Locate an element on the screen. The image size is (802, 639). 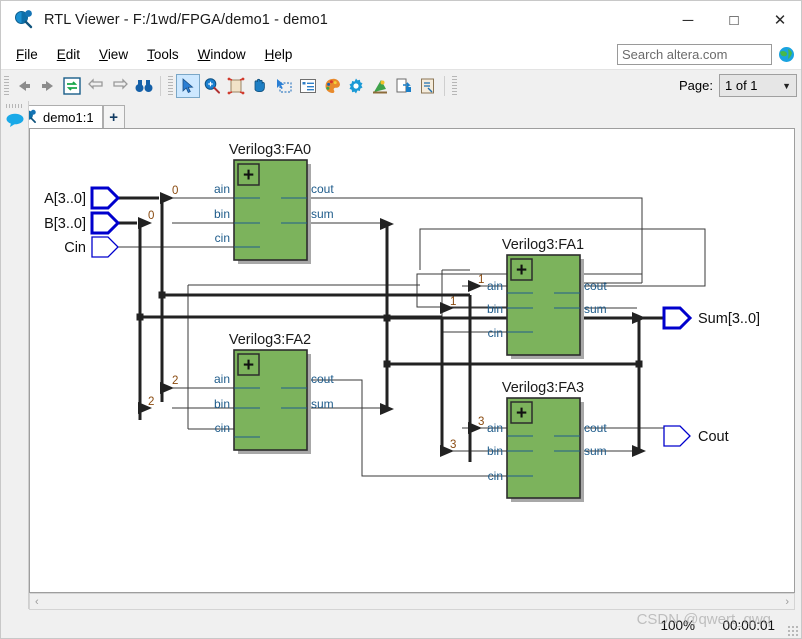
message-bubble-icon is located at coordinates (15, 120).